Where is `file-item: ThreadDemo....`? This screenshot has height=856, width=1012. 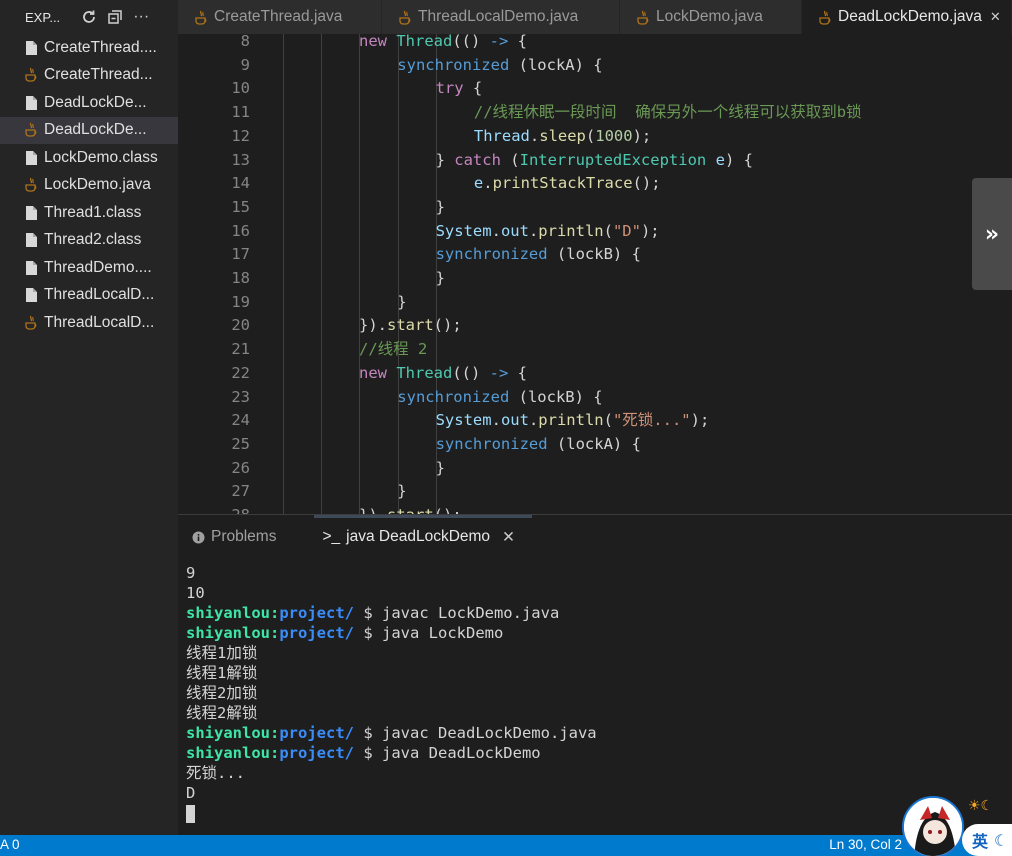
file-item: ThreadDemo.... is located at coordinates (89, 268).